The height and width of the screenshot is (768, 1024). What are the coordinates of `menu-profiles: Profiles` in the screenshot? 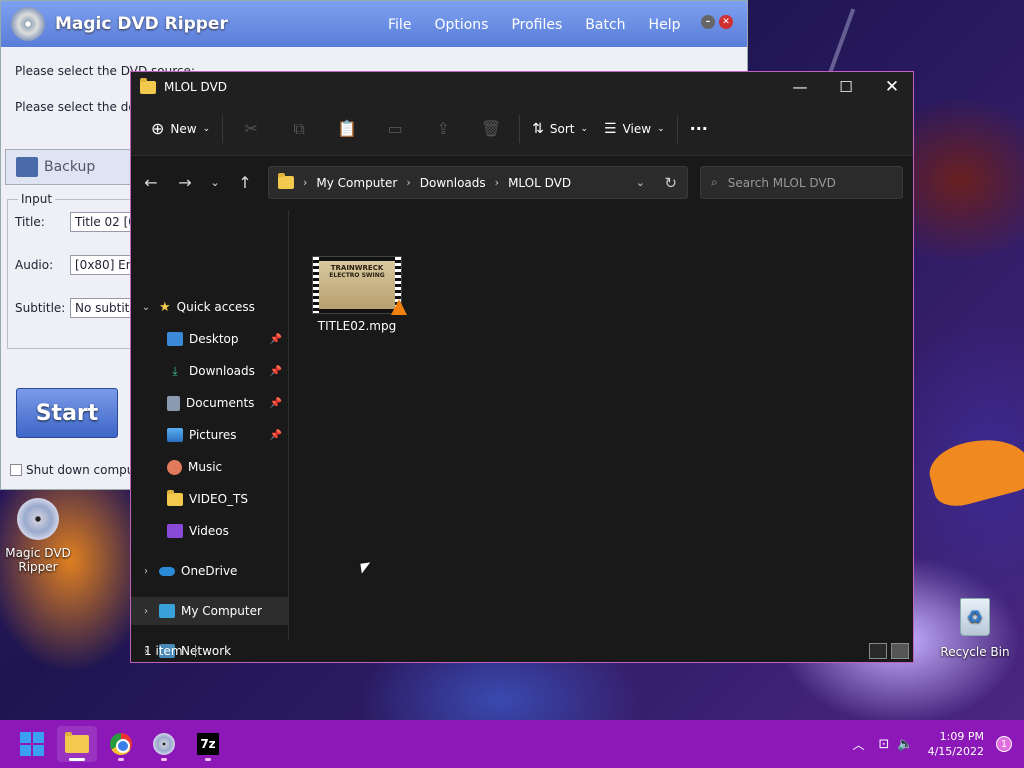 It's located at (536, 25).